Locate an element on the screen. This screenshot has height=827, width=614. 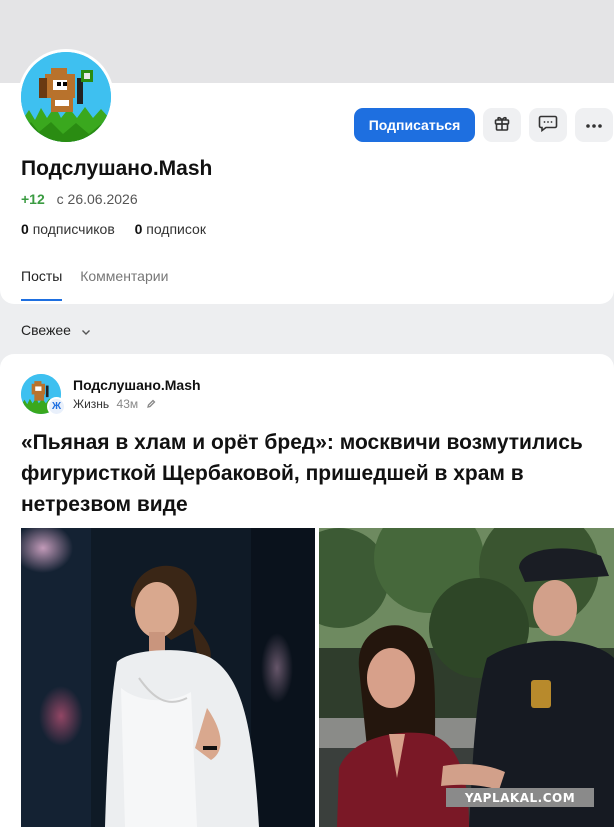
followers-label: подписчиков is located at coordinates (73, 229).